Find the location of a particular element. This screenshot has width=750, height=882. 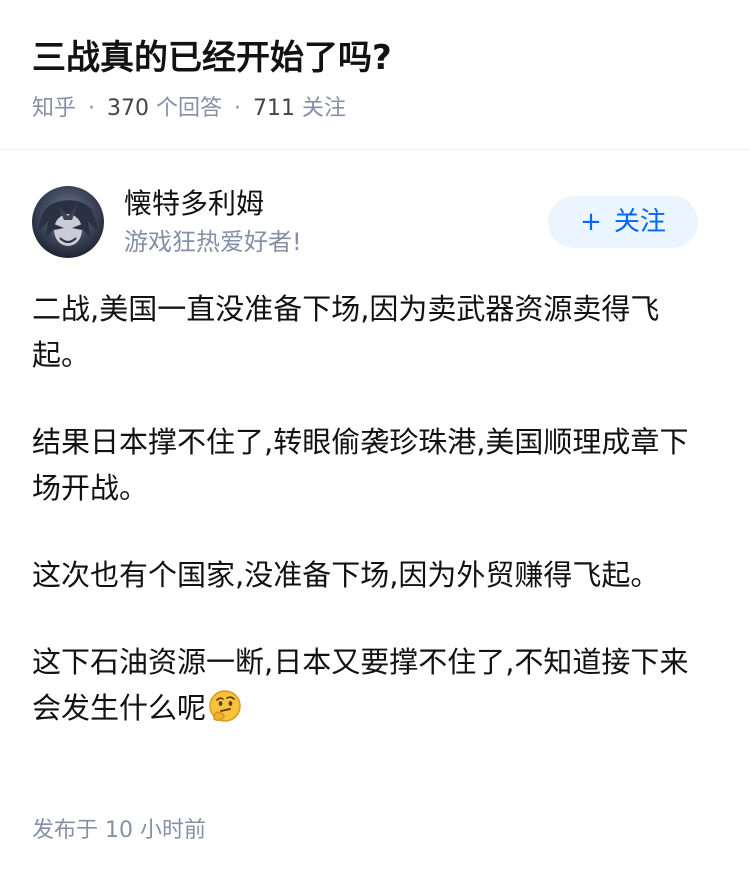

plus-icon: + is located at coordinates (591, 222).